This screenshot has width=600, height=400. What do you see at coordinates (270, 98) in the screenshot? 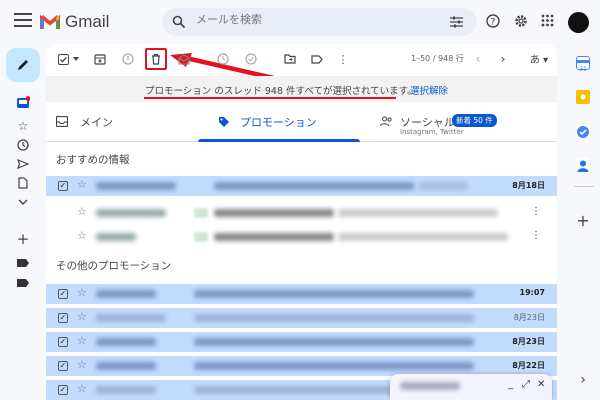
I see `red-underline` at bounding box center [270, 98].